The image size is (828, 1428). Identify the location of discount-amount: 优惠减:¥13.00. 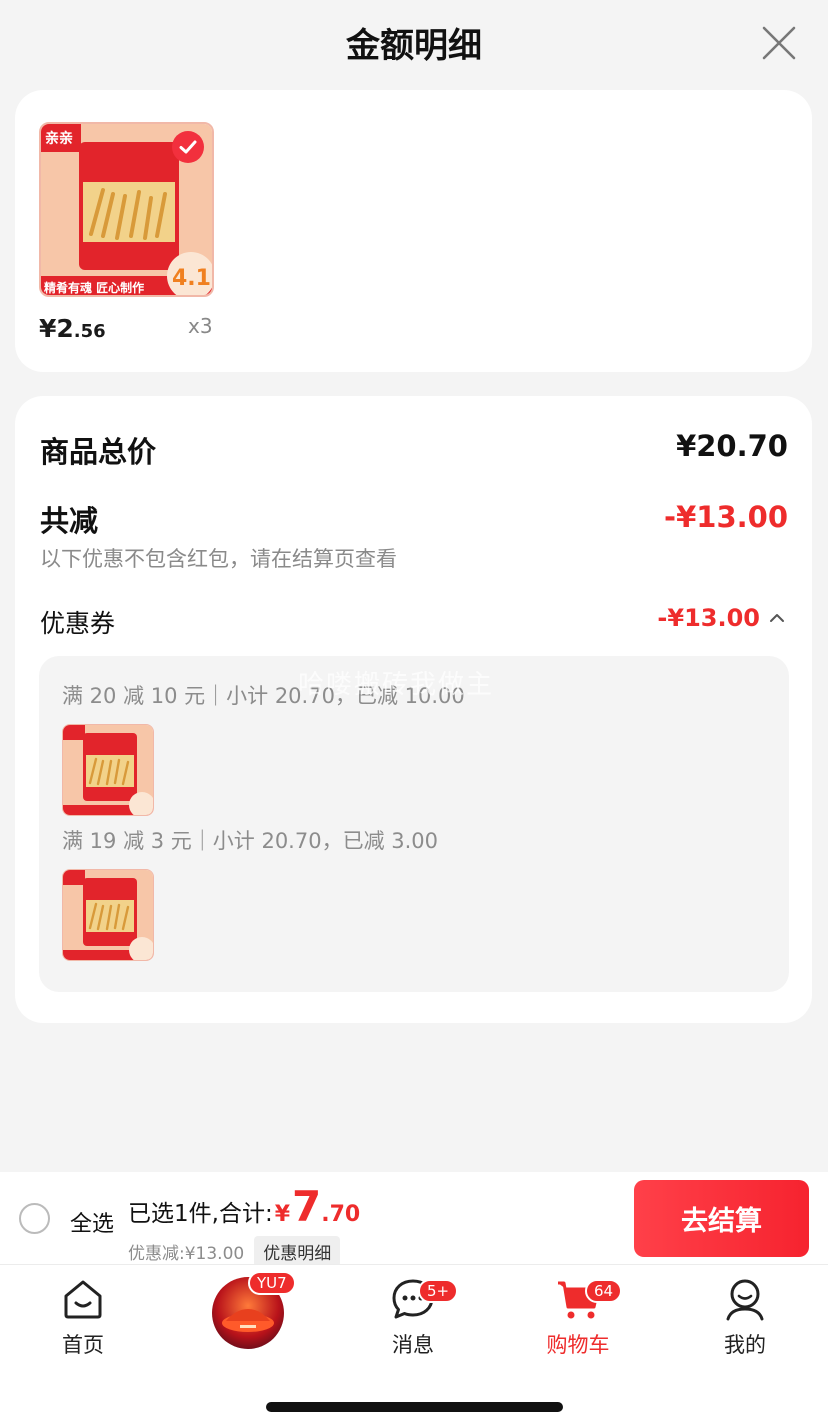
(186, 1254).